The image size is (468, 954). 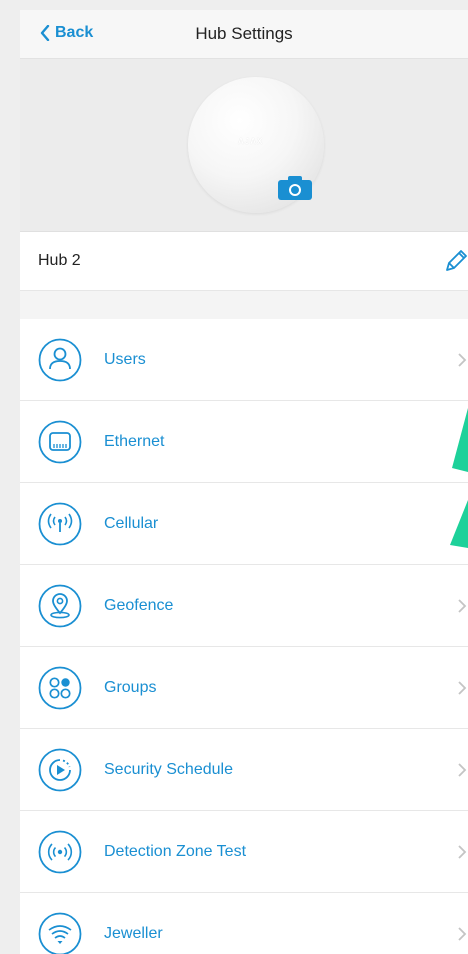 I want to click on hub-name: Hub 2, so click(x=59, y=260).